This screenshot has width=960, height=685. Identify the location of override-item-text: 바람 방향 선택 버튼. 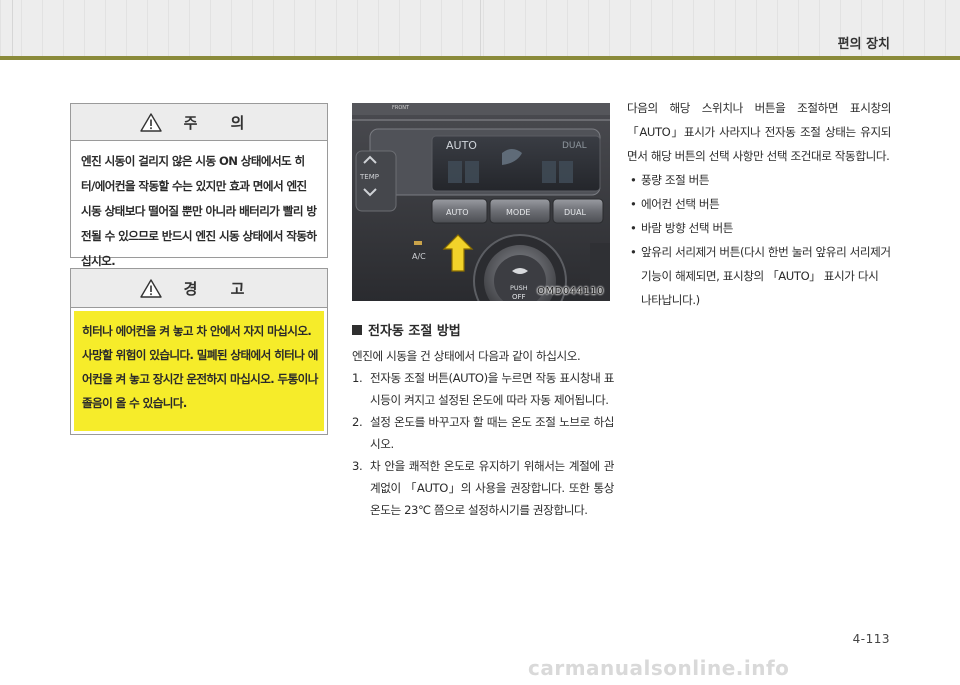
(687, 228).